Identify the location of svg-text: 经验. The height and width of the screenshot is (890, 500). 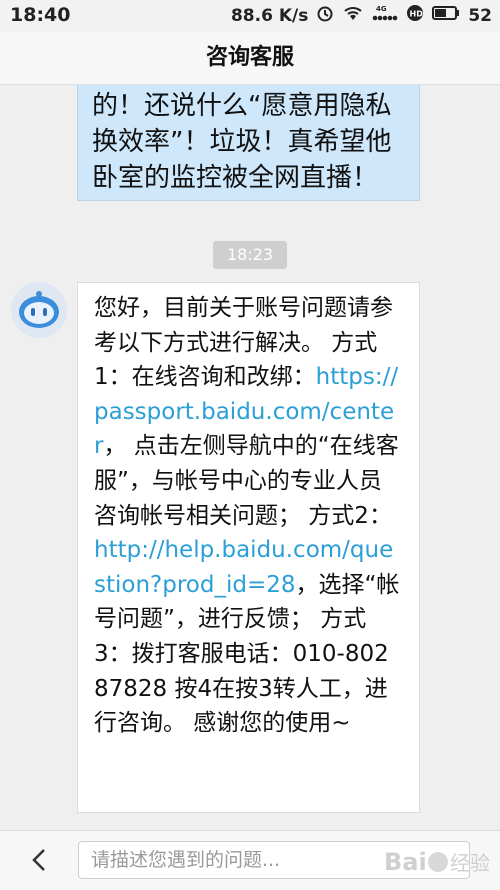
(470, 863).